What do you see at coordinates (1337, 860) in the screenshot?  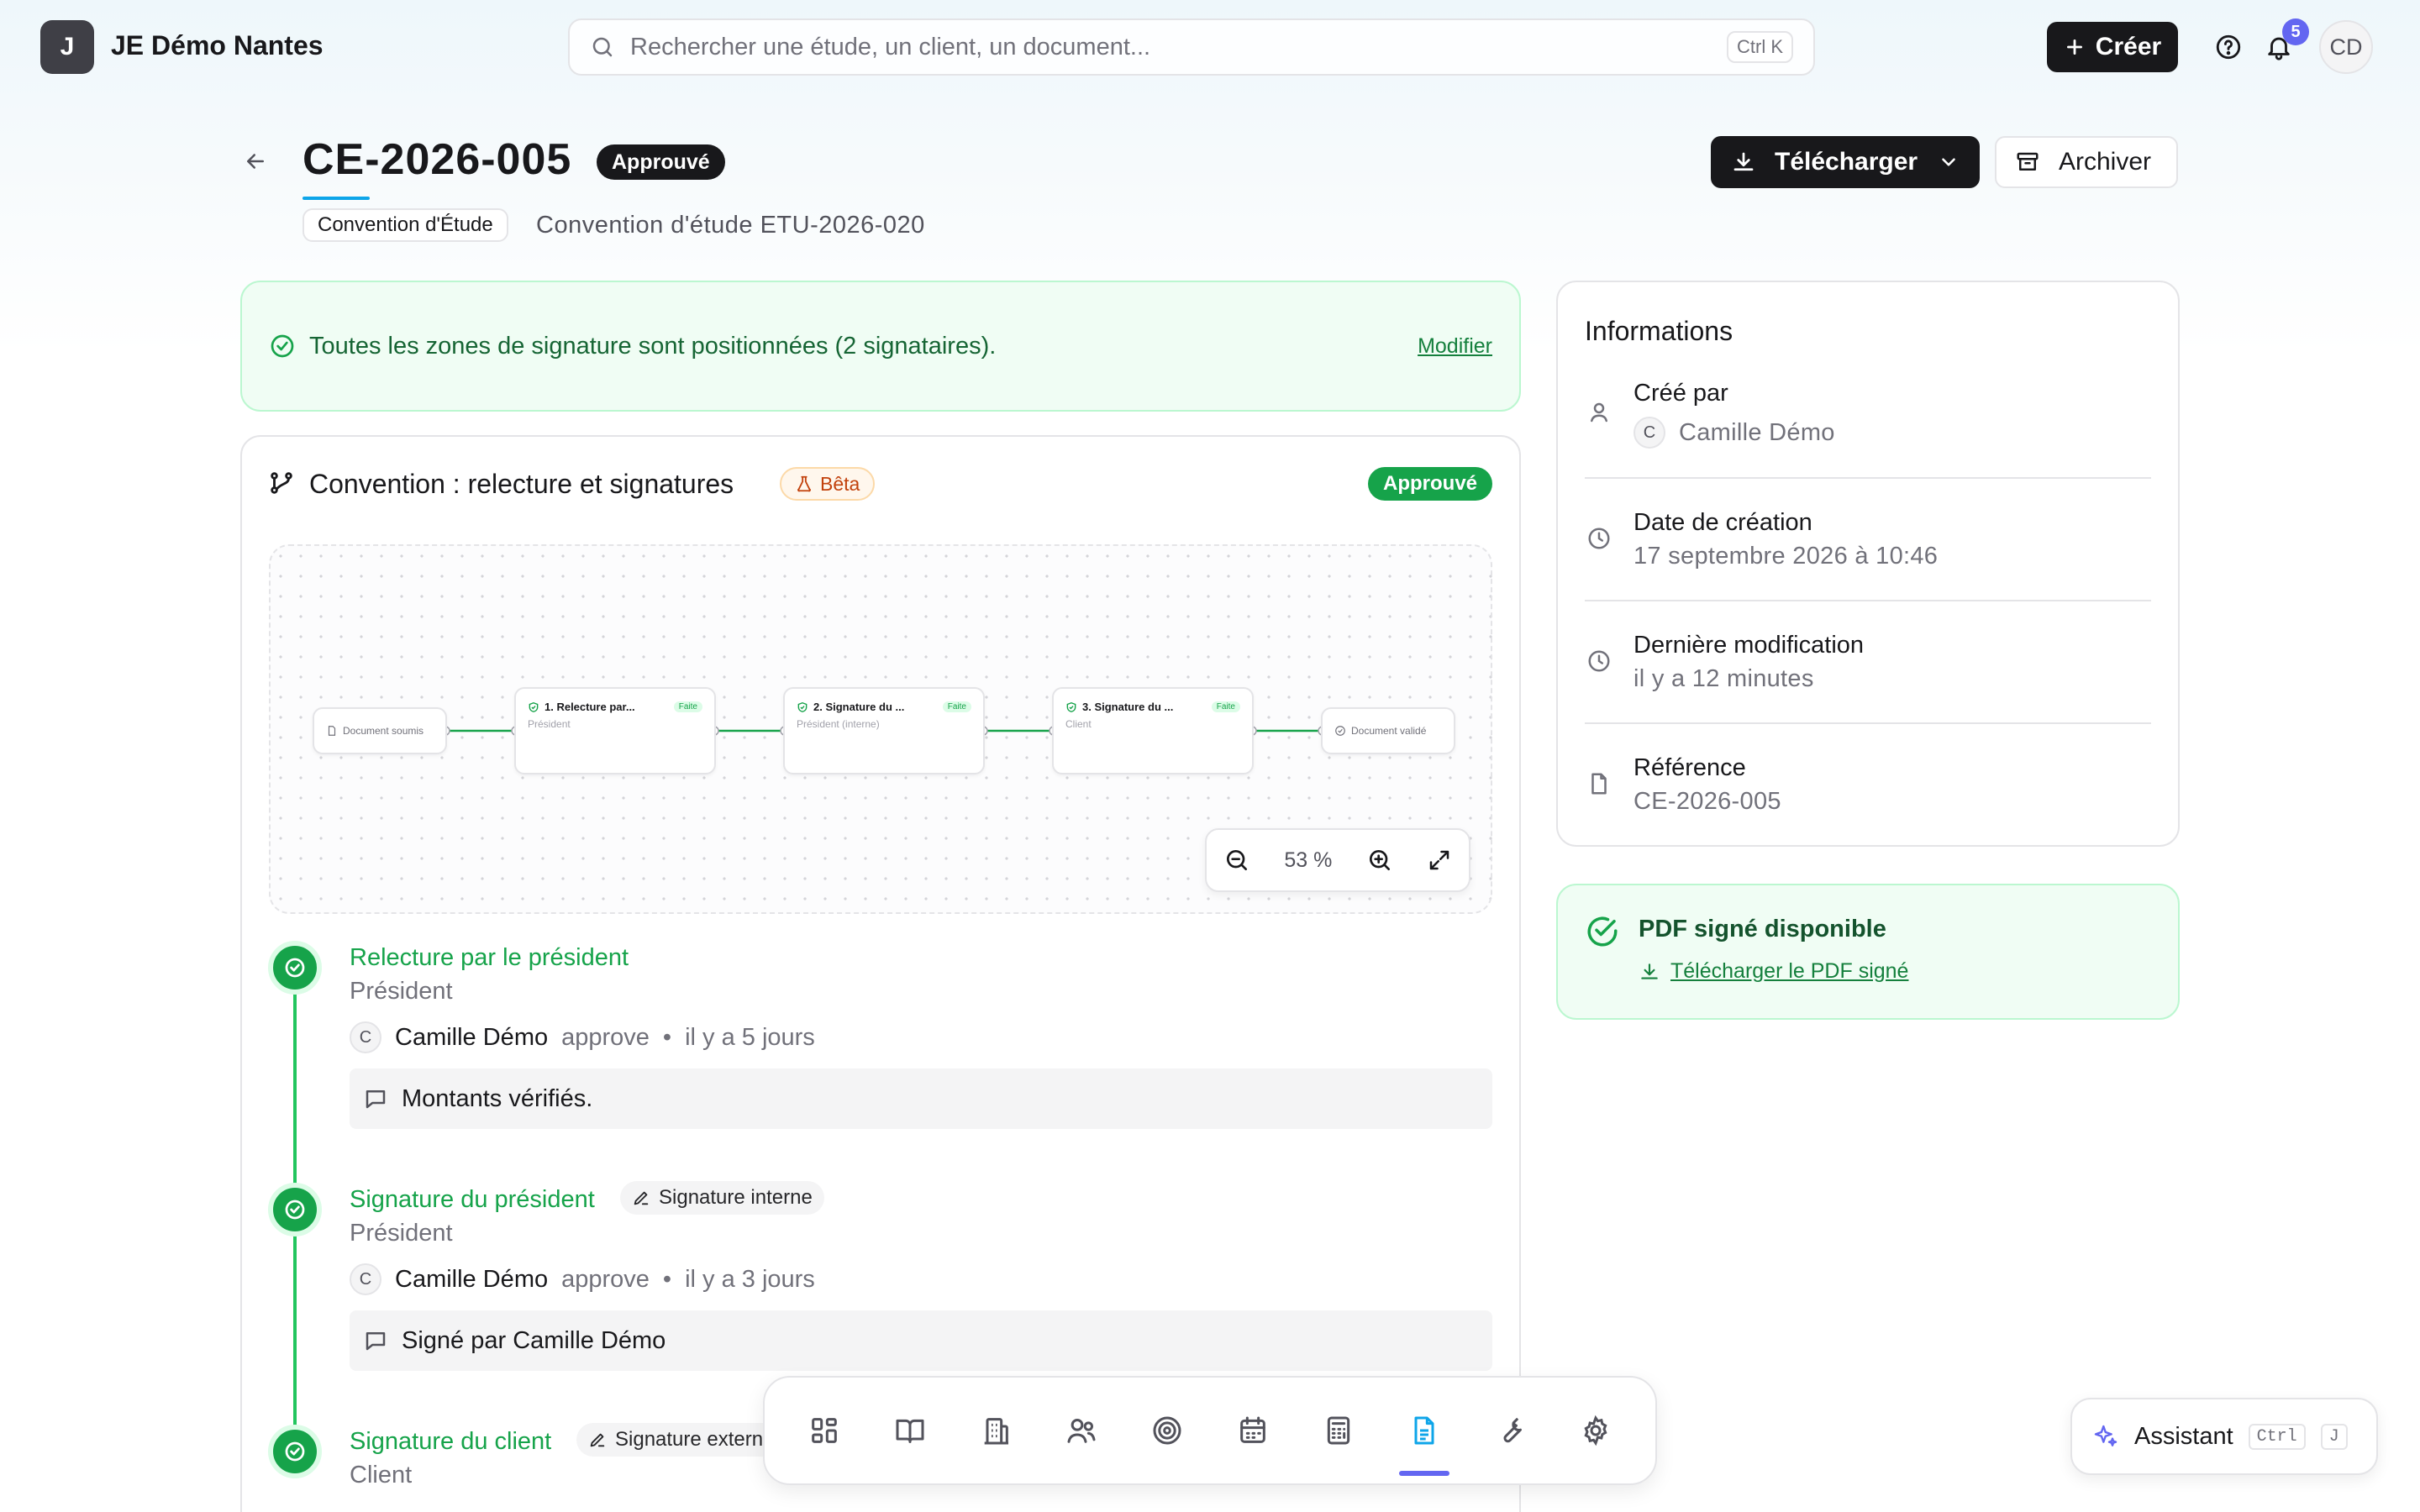 I see `canvas-zoom-controls: 53 %` at bounding box center [1337, 860].